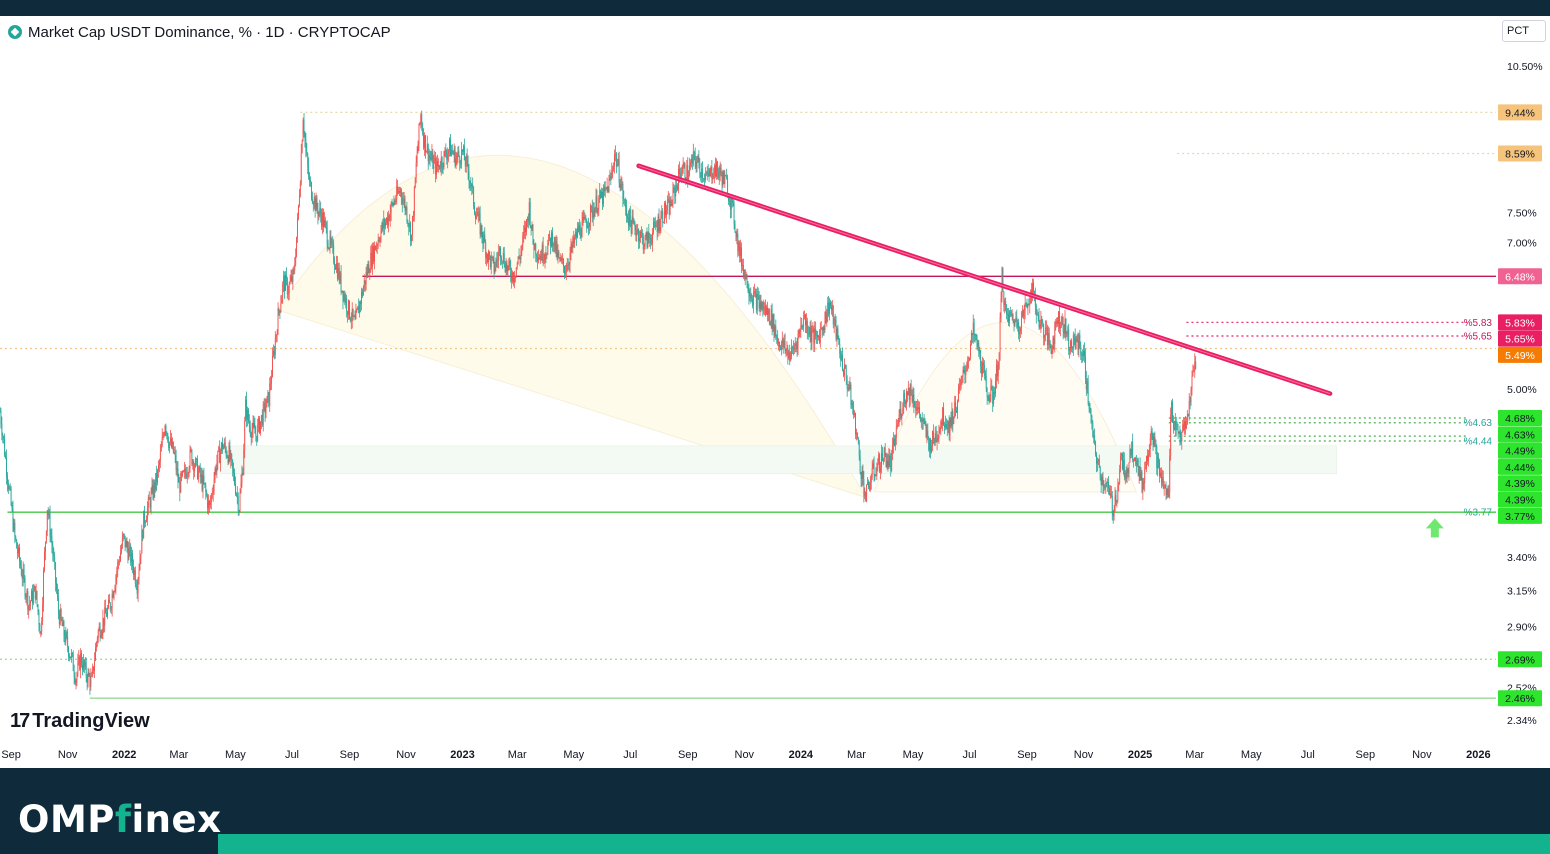  Describe the element at coordinates (1520, 466) in the screenshot. I see `price-label-9: 4.44%` at that location.